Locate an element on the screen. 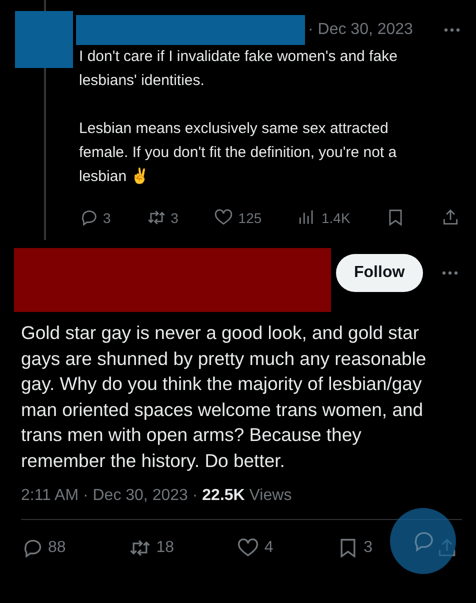 The image size is (476, 603). reply-count: 88 is located at coordinates (57, 548).